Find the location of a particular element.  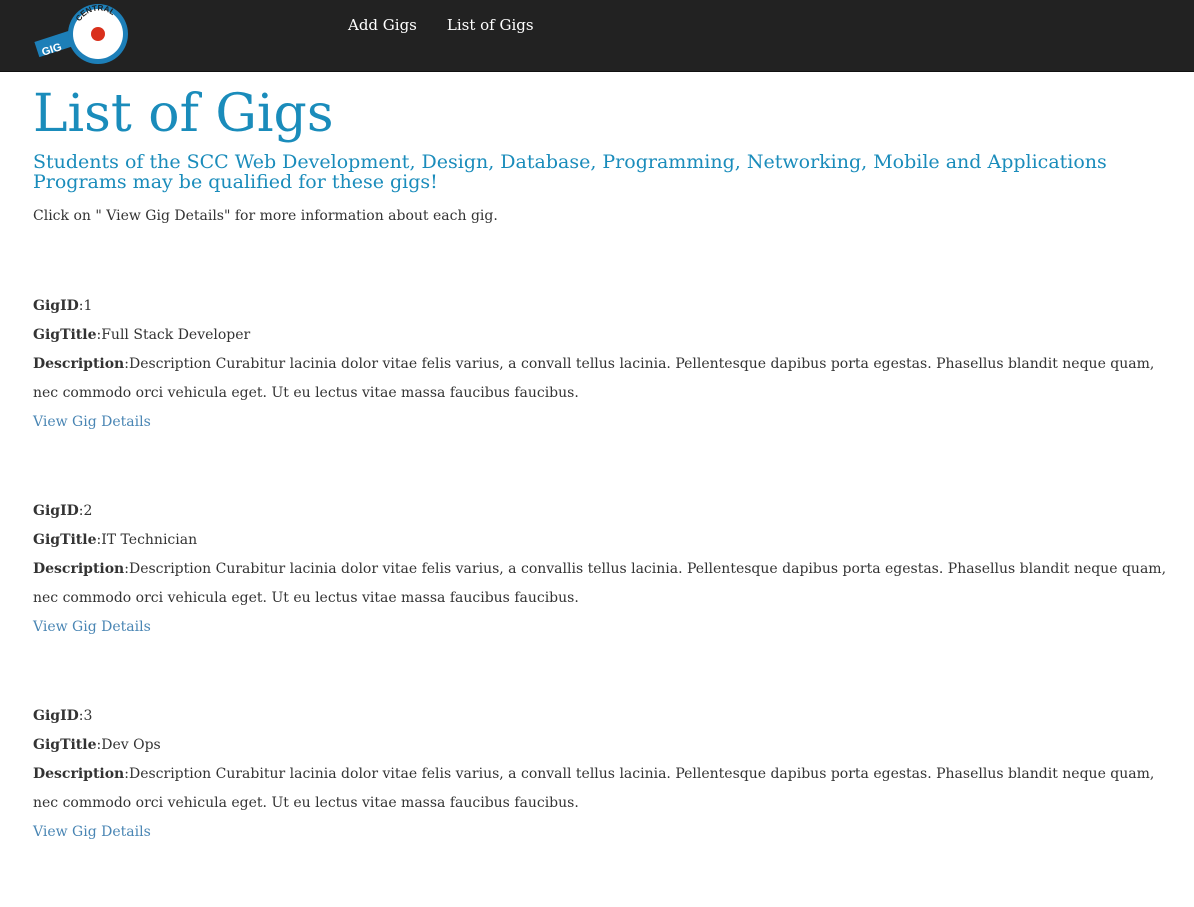

gig-title-row: GigTitle:IT Technician is located at coordinates (115, 540).